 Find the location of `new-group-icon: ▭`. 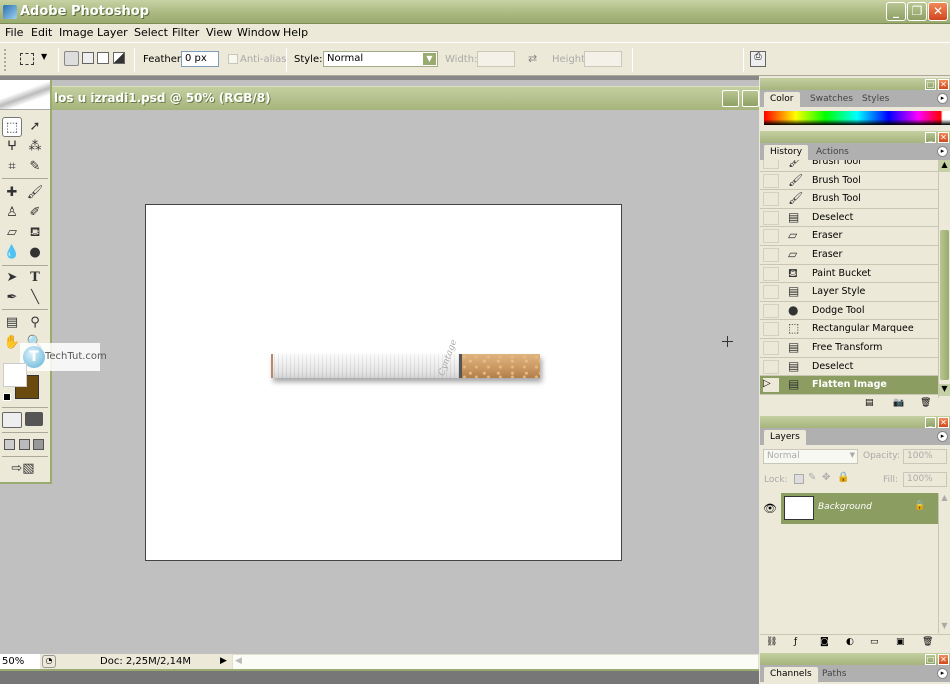

new-group-icon: ▭ is located at coordinates (874, 642).